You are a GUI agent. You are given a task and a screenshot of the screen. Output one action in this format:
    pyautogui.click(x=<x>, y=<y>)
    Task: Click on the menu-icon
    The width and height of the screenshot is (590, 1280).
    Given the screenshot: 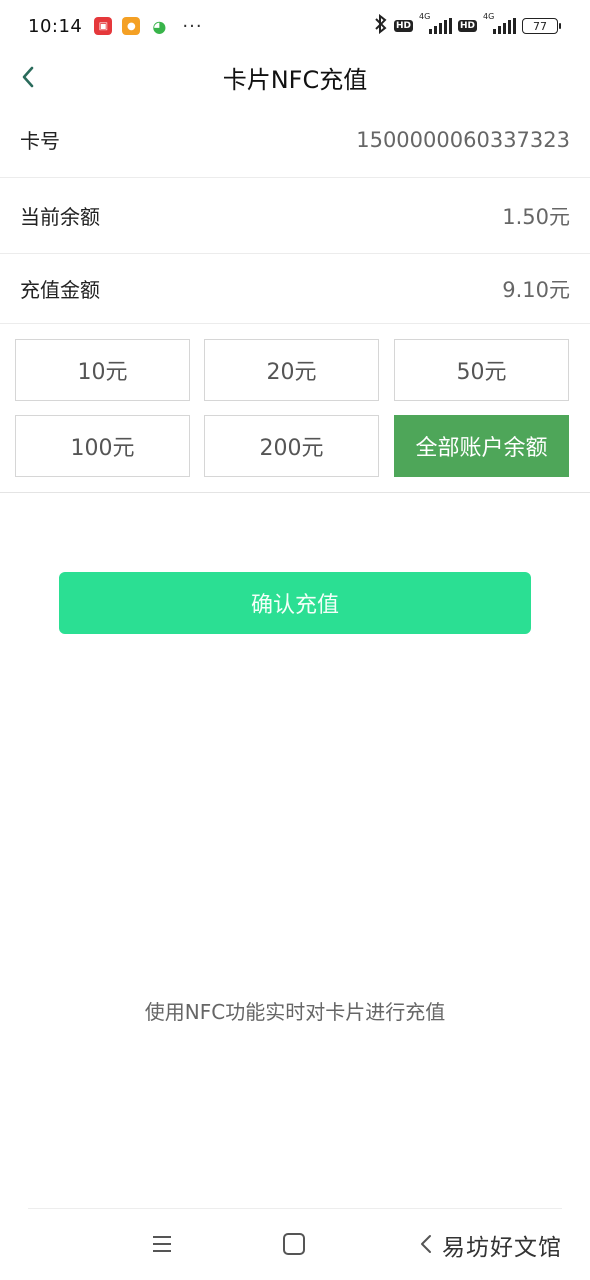 What is the action you would take?
    pyautogui.click(x=162, y=1244)
    